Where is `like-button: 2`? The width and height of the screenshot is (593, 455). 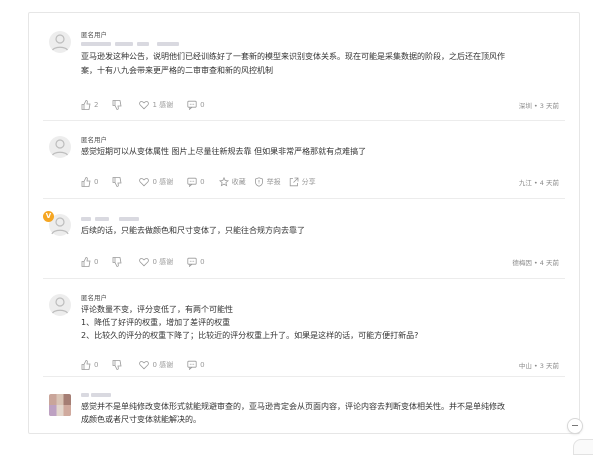 like-button: 2 is located at coordinates (89, 105).